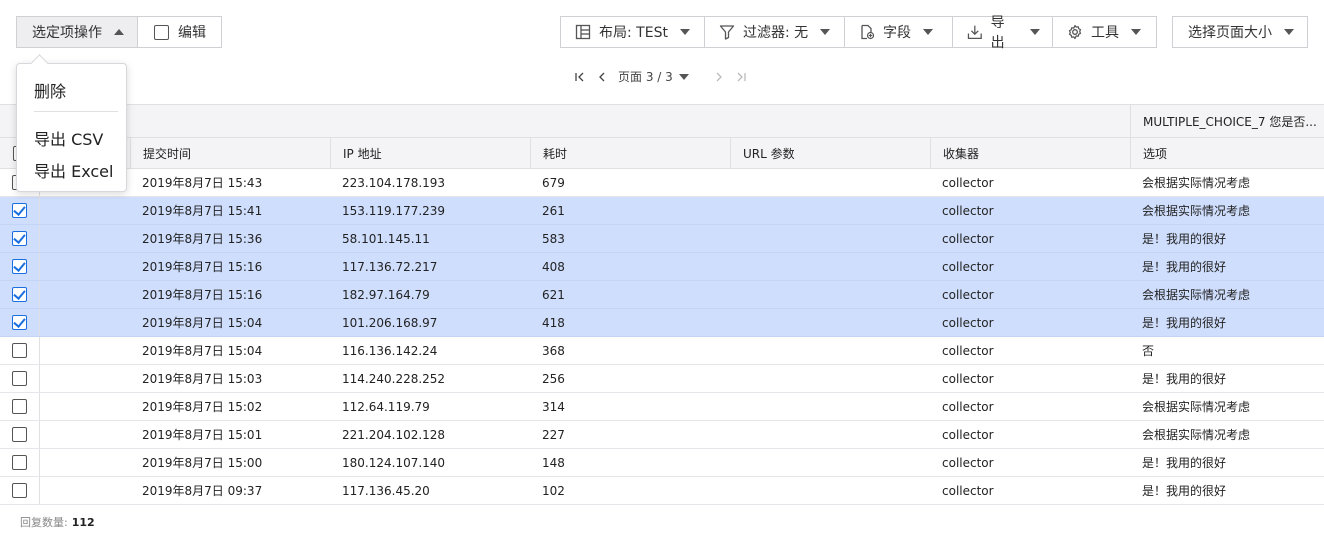 The width and height of the screenshot is (1324, 539). Describe the element at coordinates (580, 77) in the screenshot. I see `first-page-icon` at that location.